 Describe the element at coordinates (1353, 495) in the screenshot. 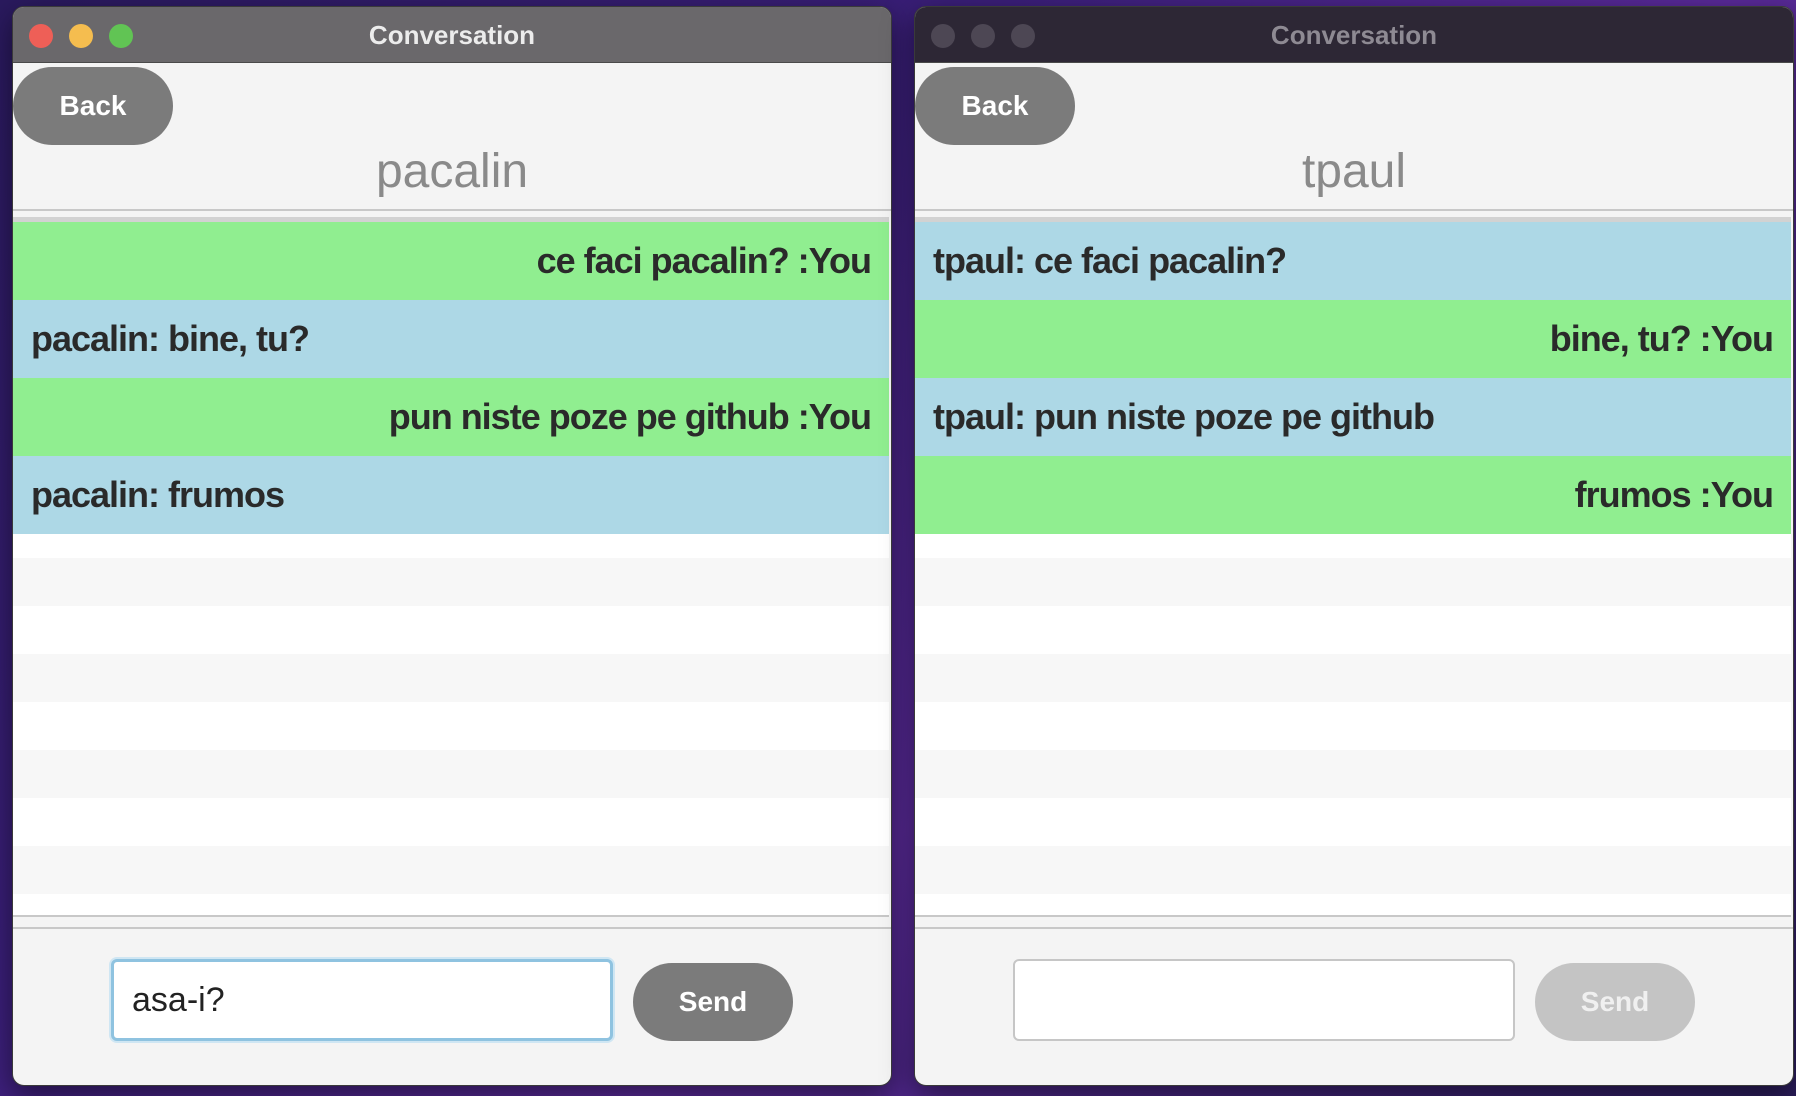

I see `message-row-outgoing: frumos :You` at that location.